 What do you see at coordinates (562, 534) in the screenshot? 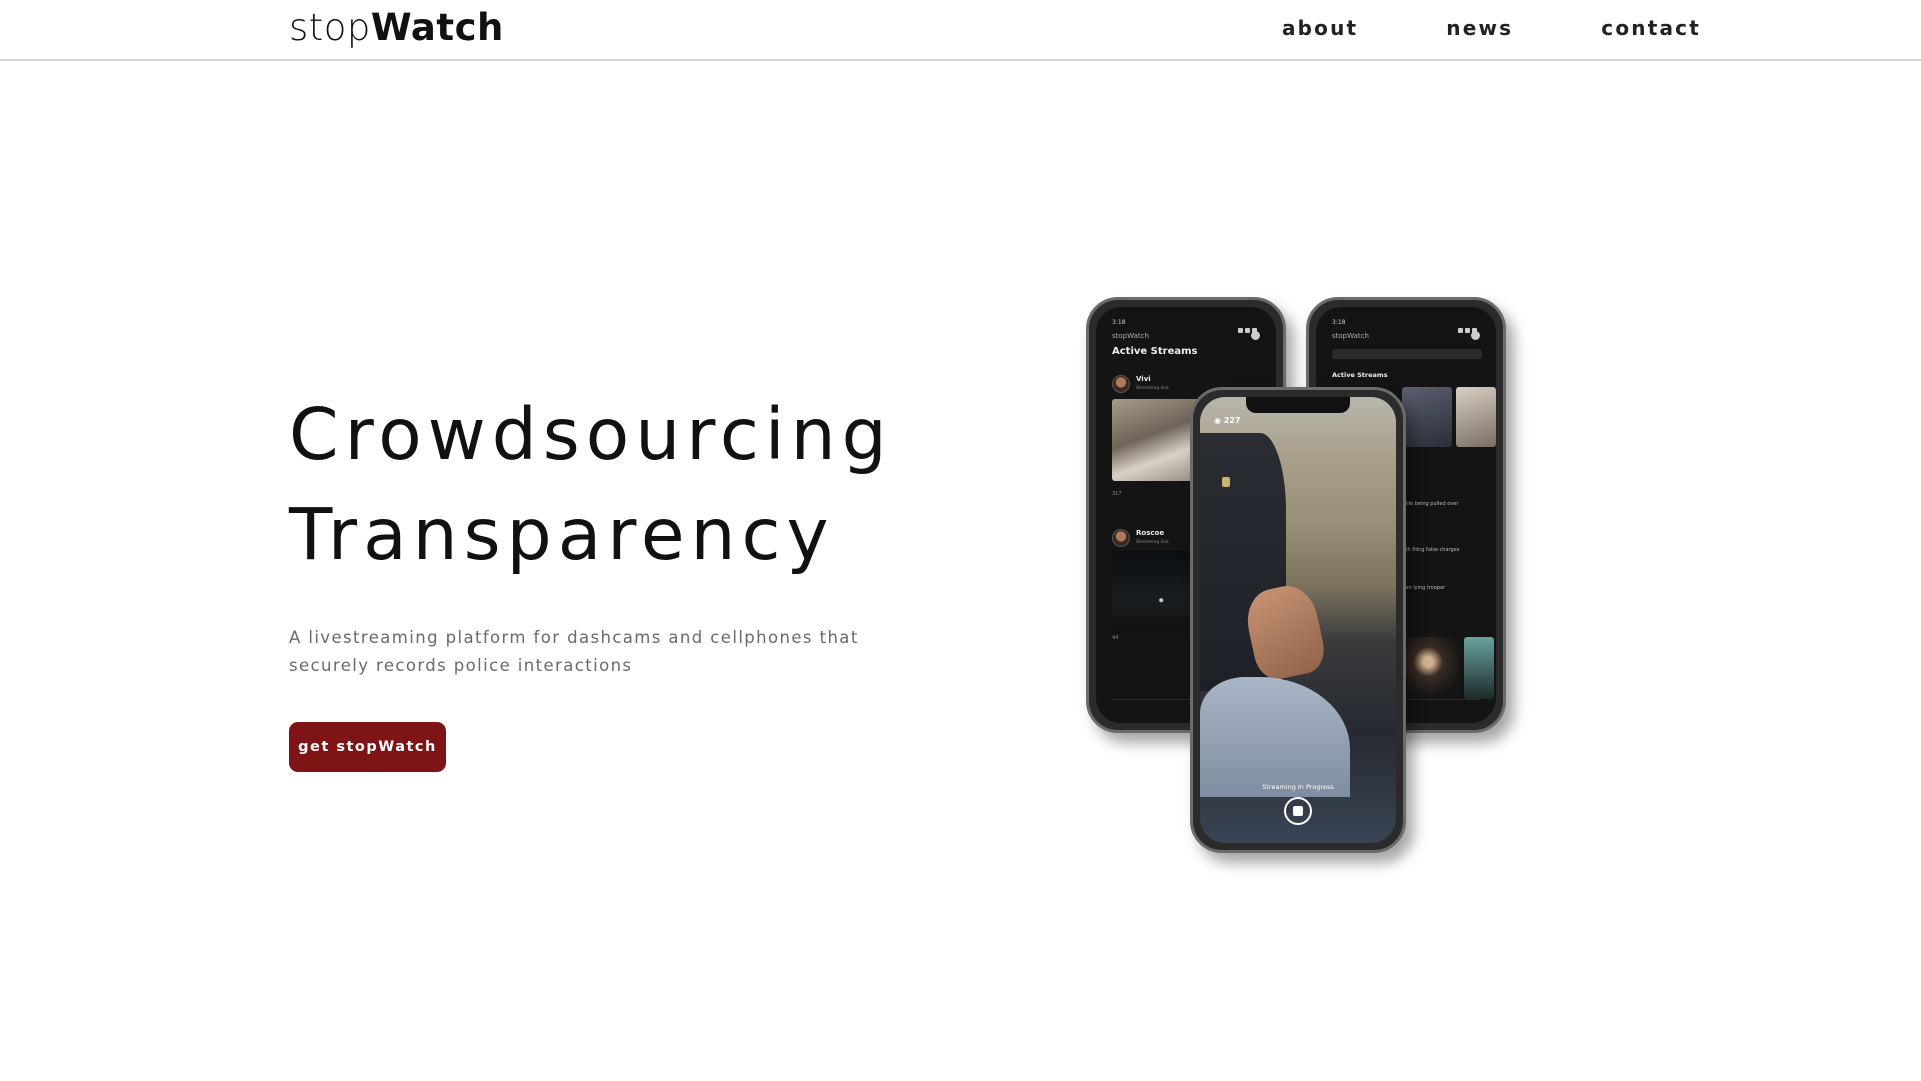
I see `hero-title-line-2: Transparency` at bounding box center [562, 534].